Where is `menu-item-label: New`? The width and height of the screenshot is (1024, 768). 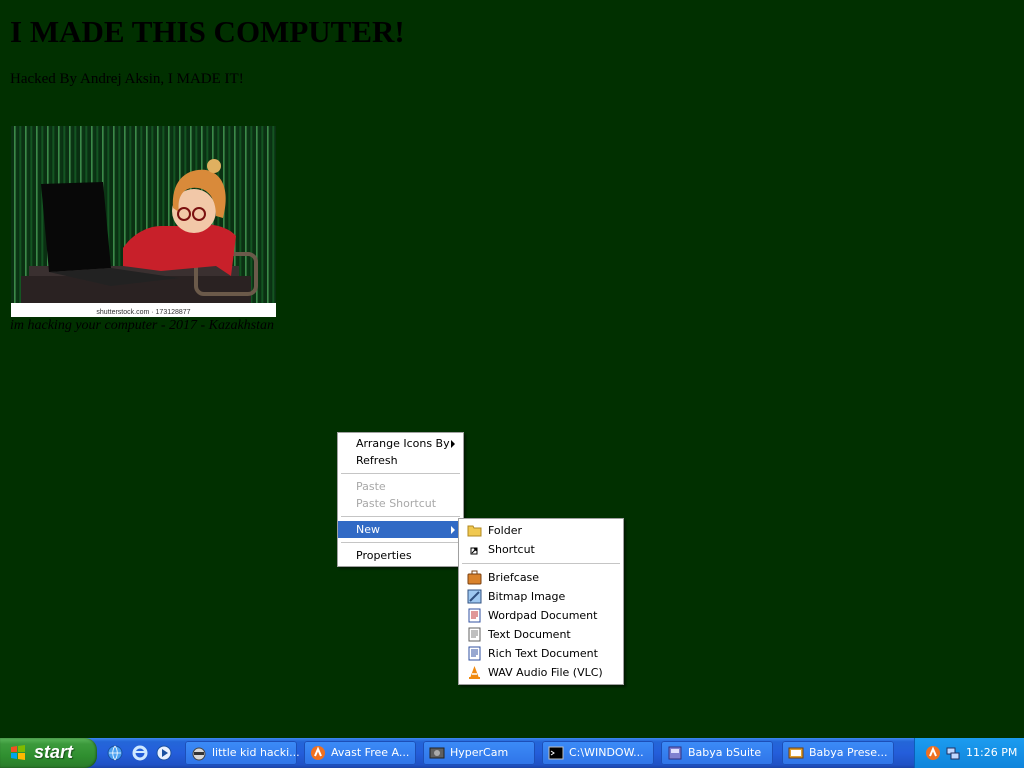
menu-item-label: New is located at coordinates (368, 529).